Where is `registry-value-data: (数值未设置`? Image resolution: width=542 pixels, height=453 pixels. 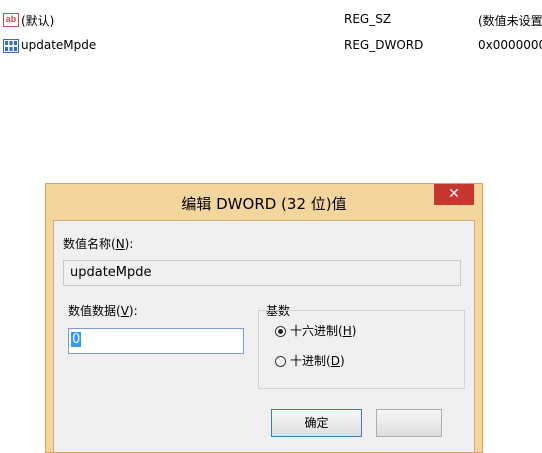
registry-value-data: (数值未设置 is located at coordinates (510, 21).